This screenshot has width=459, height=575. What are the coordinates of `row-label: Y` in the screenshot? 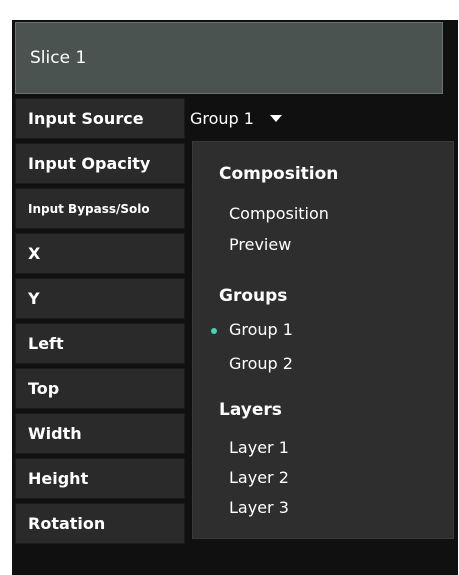 It's located at (100, 298).